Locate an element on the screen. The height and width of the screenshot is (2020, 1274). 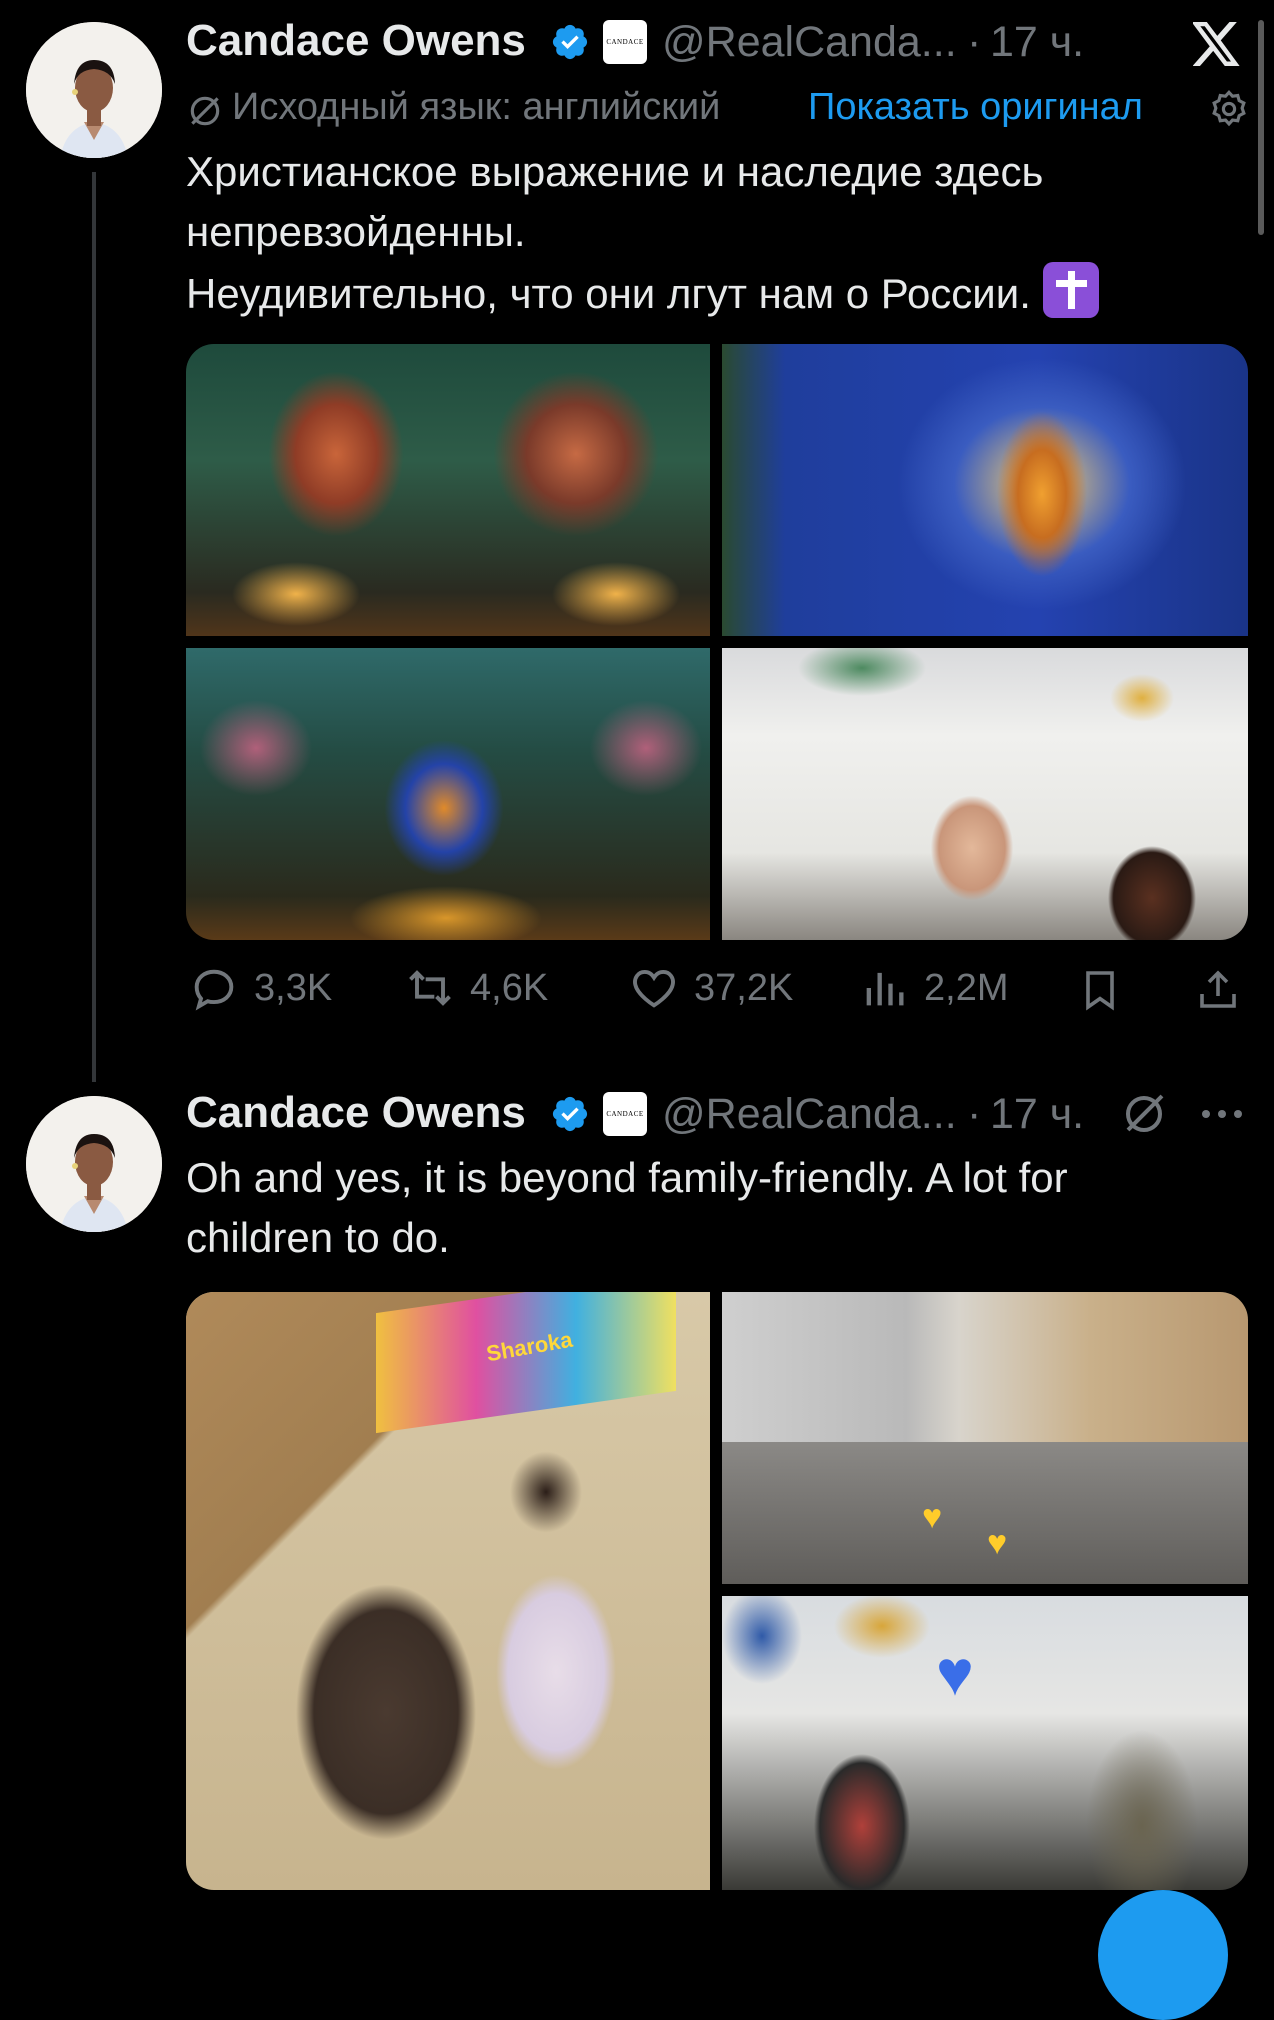
tweet-text-line: children to do. is located at coordinates (318, 1237).